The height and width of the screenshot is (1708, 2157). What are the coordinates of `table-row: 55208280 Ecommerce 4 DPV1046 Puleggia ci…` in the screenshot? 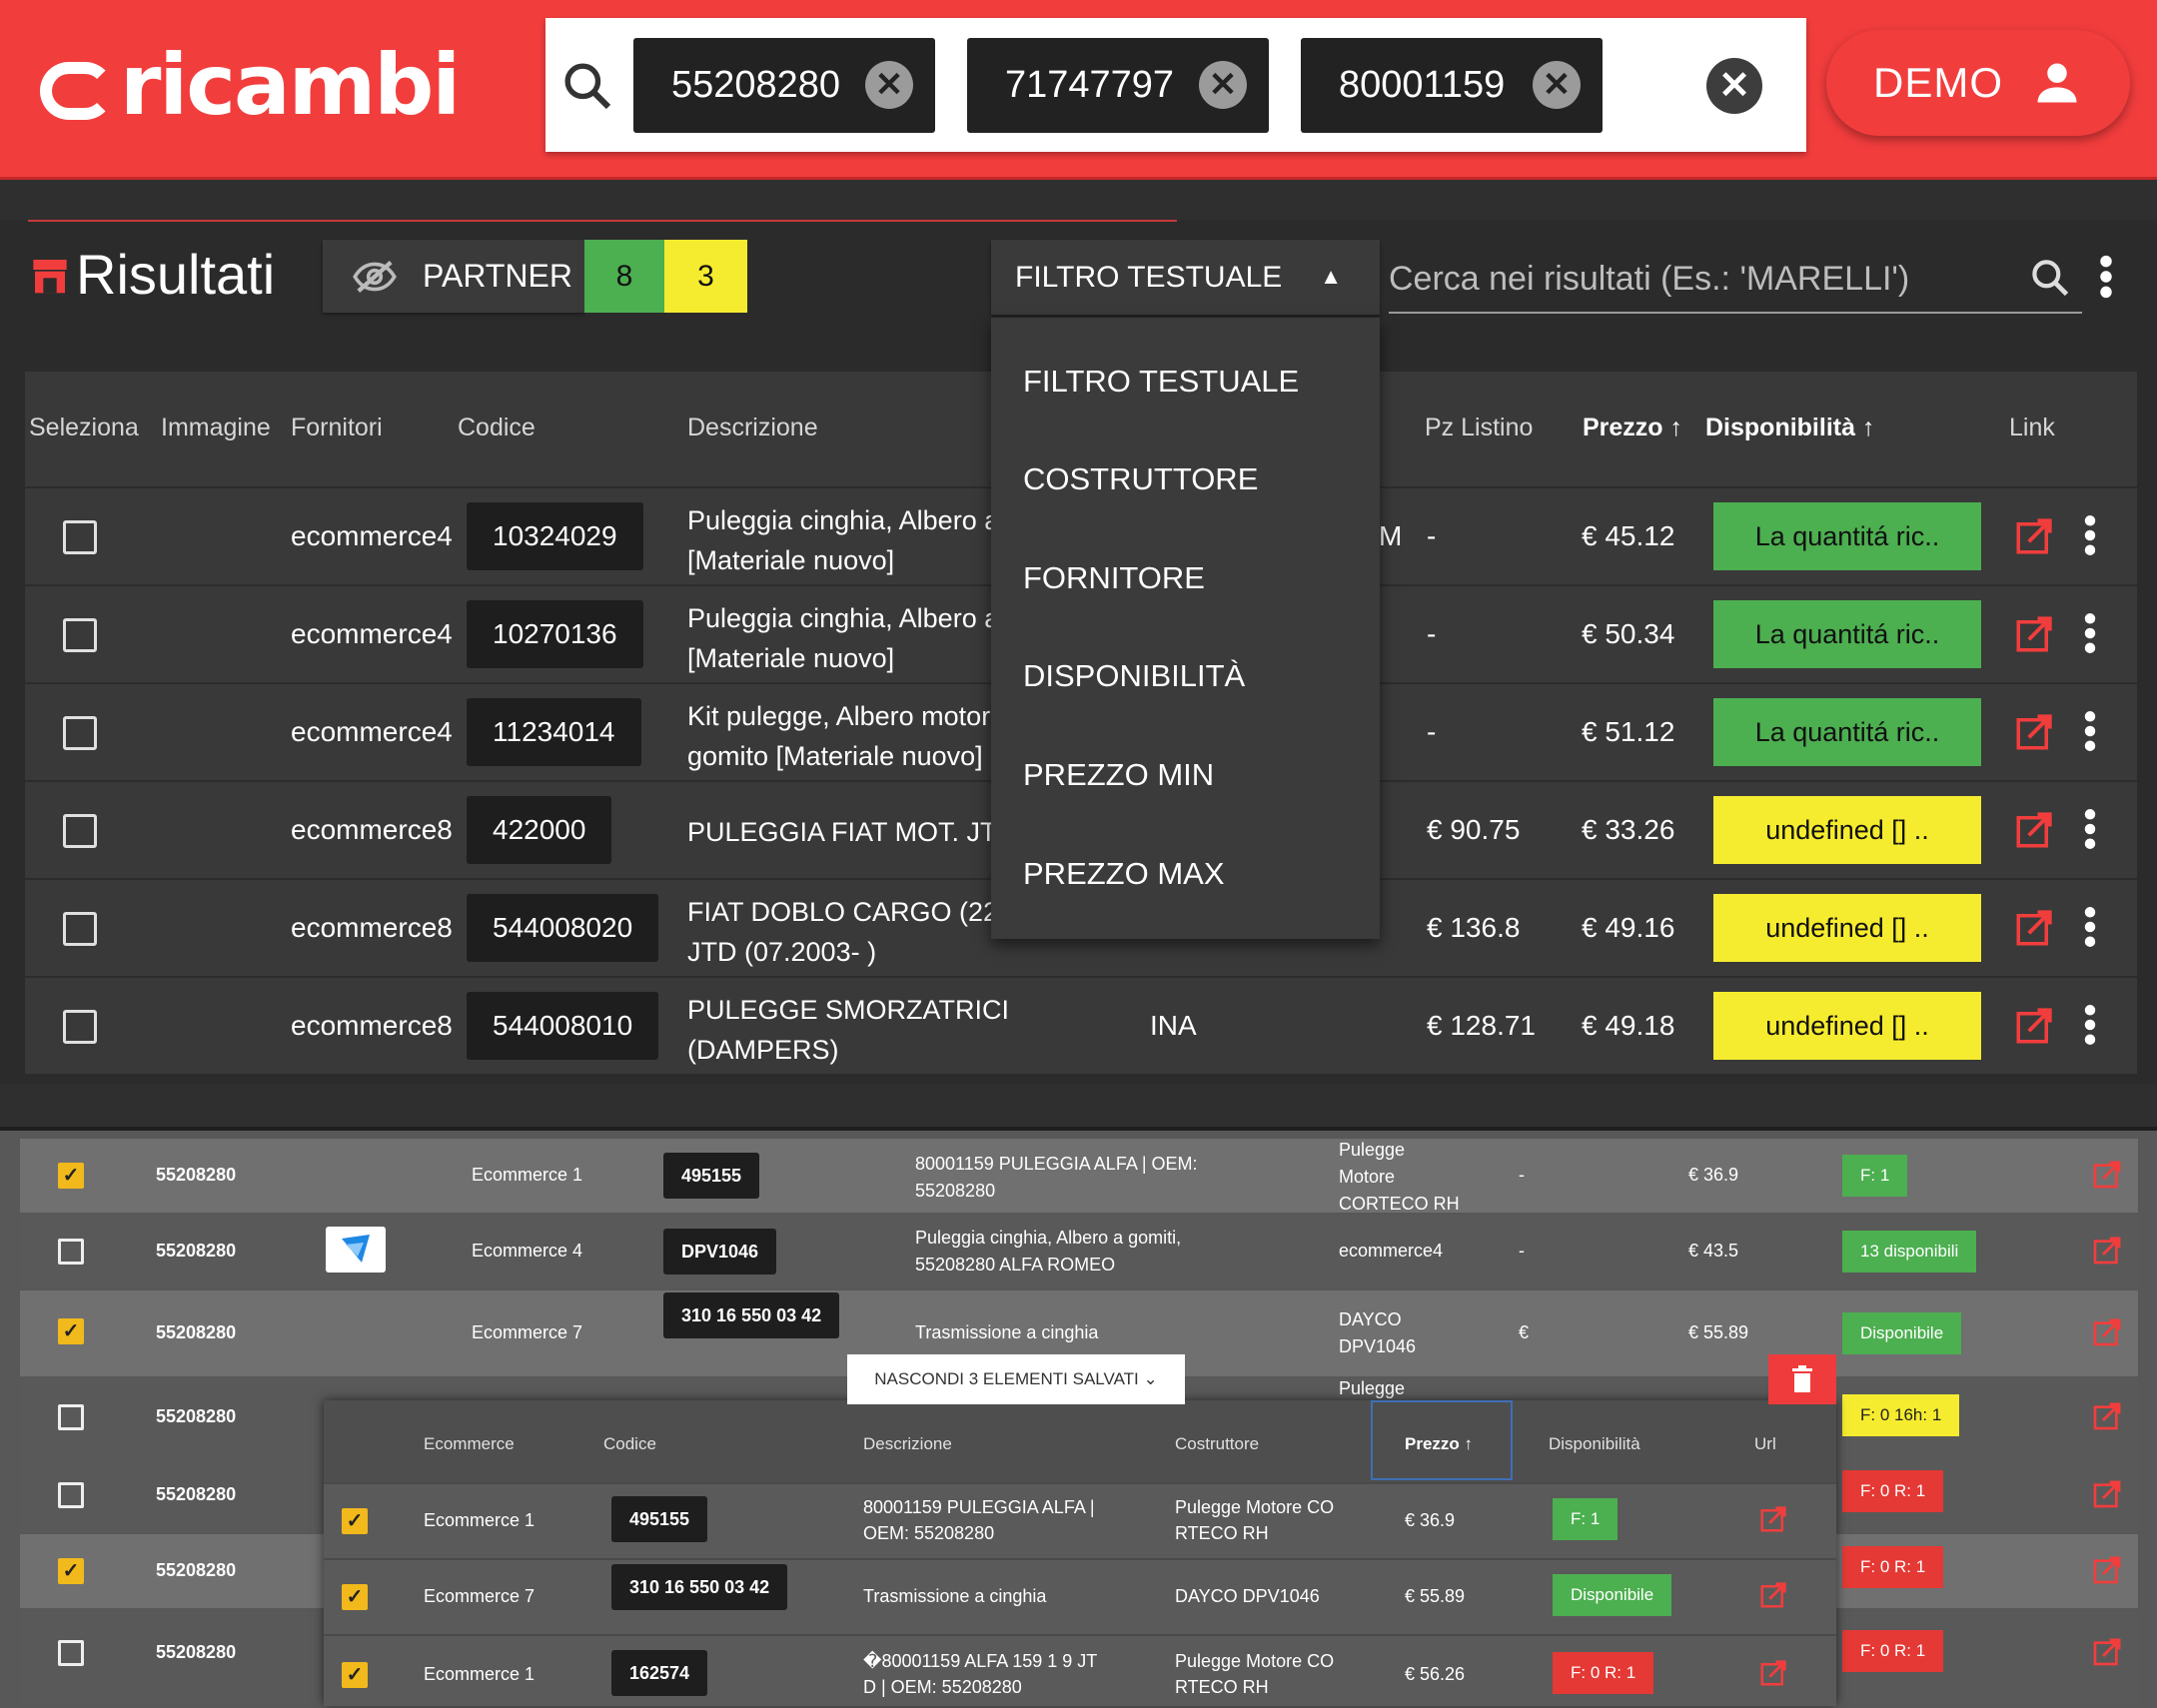 It's located at (1079, 1251).